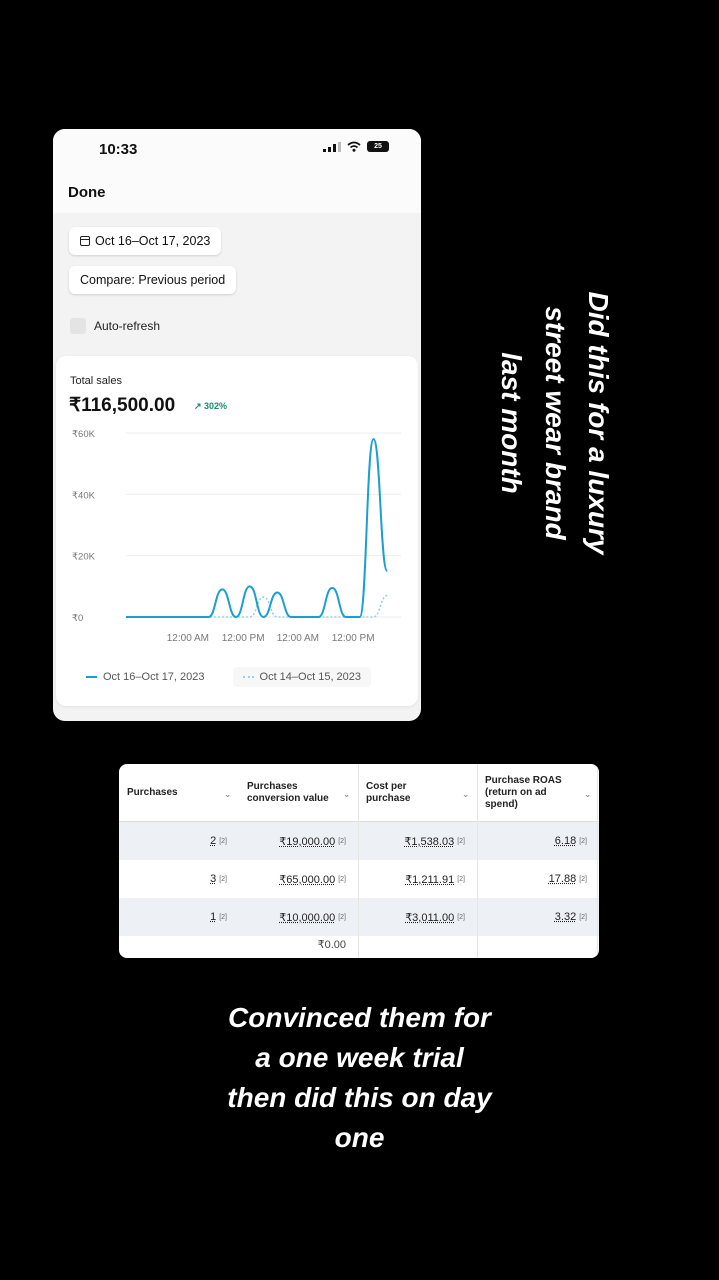 Image resolution: width=719 pixels, height=1280 pixels. Describe the element at coordinates (359, 1057) in the screenshot. I see `bottom-caption-line: a one week trial` at that location.